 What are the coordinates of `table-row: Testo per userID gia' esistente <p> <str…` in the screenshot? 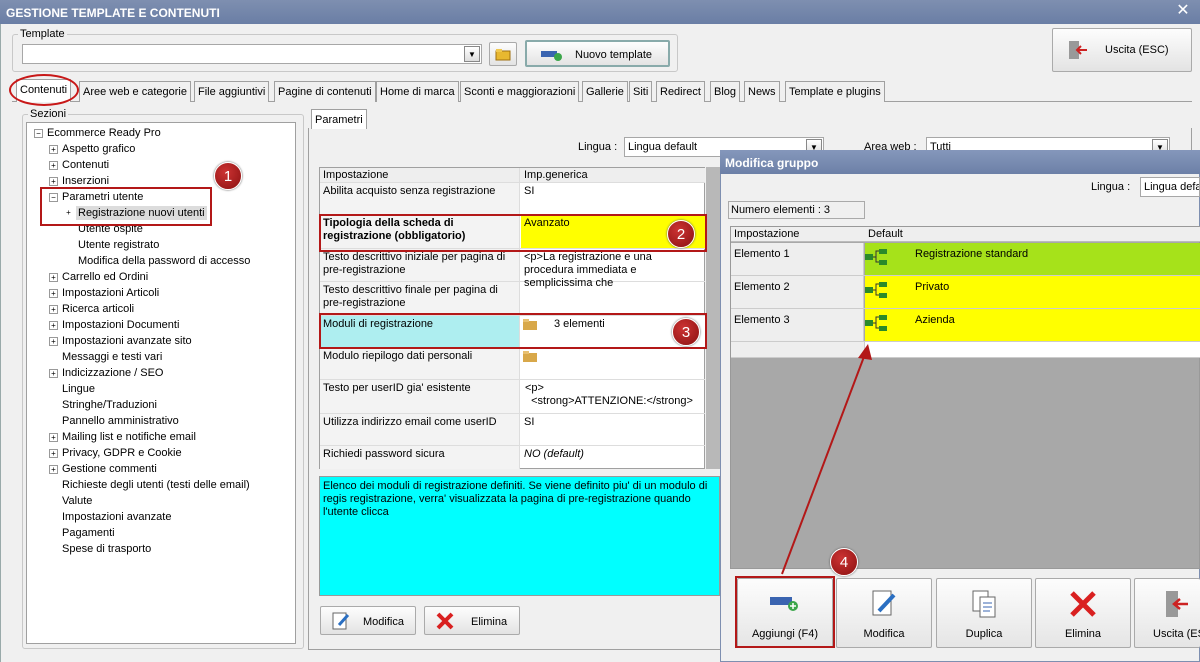 It's located at (512, 397).